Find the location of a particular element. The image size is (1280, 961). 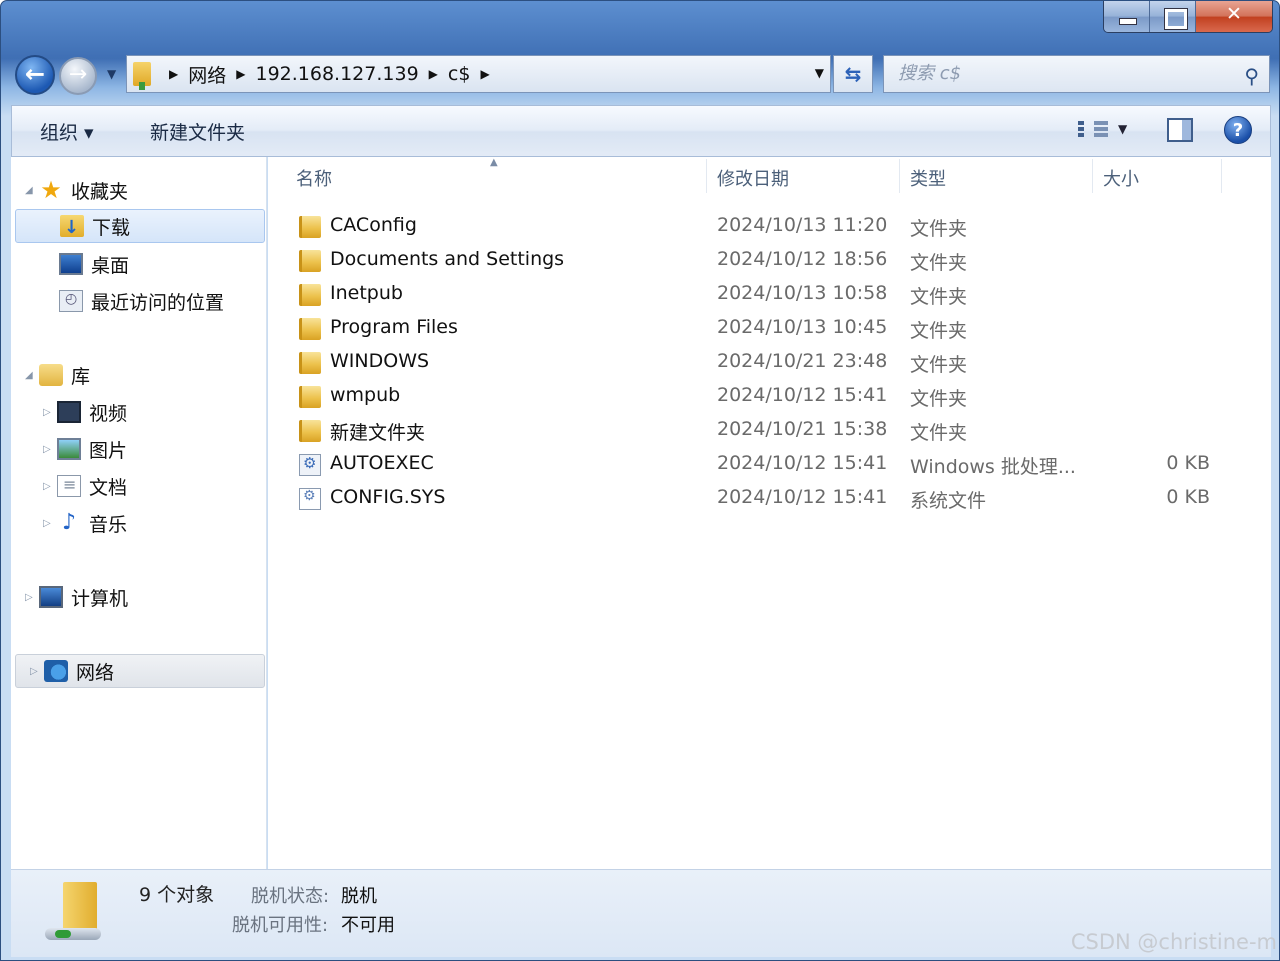

sidebar-item-desktop: 桌面 is located at coordinates (94, 264).